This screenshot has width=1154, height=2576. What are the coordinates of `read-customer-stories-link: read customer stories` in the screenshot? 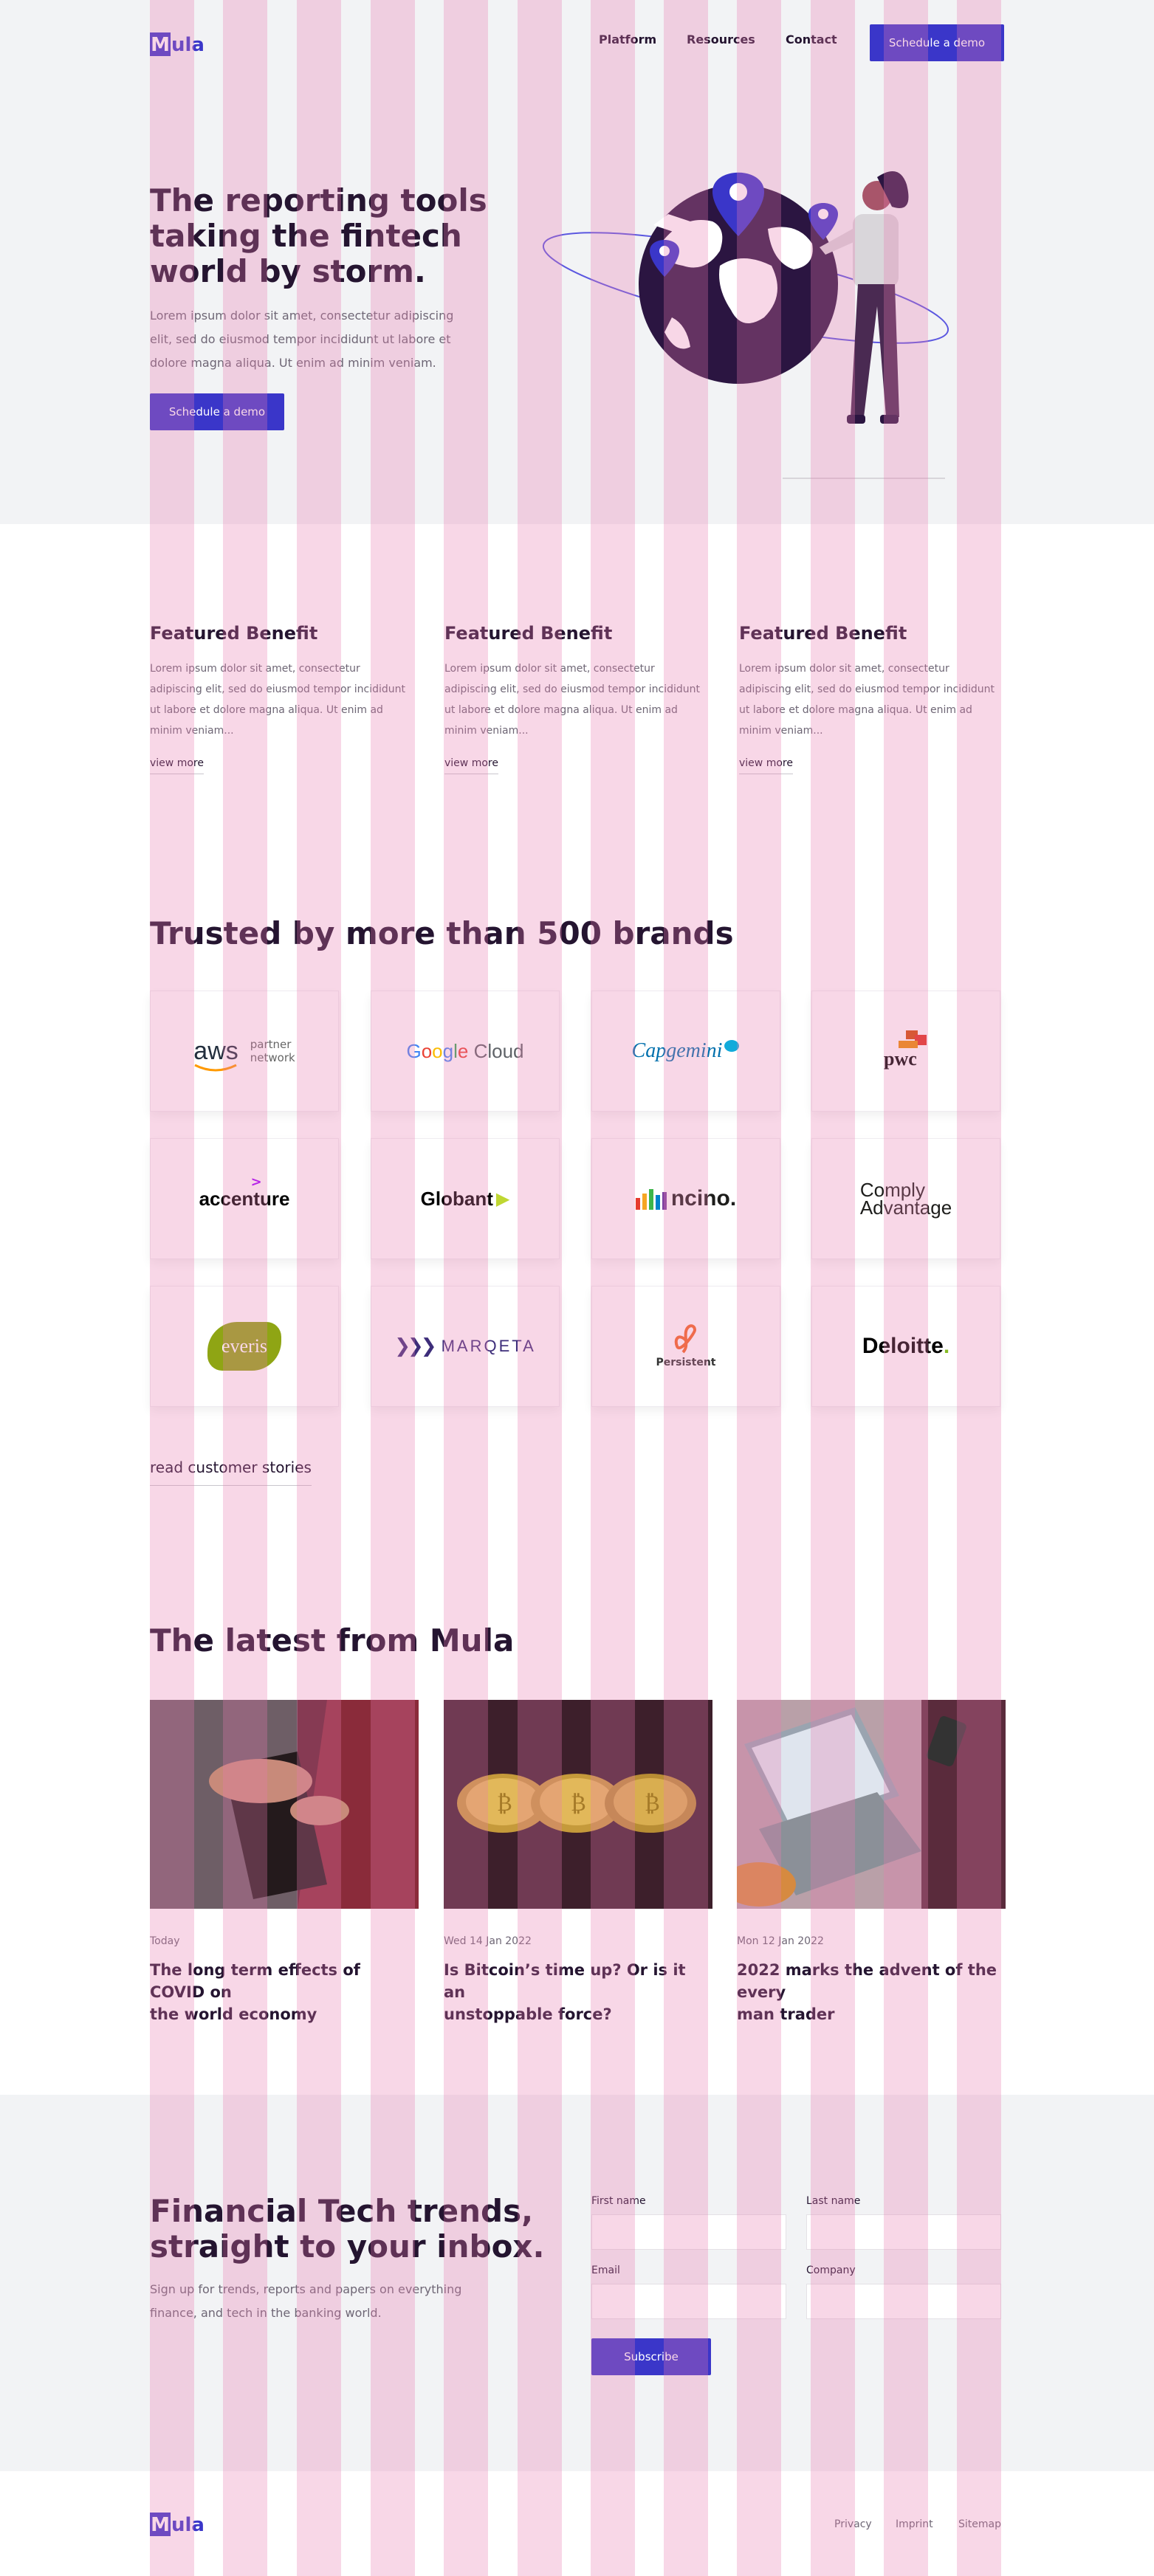 It's located at (231, 1473).